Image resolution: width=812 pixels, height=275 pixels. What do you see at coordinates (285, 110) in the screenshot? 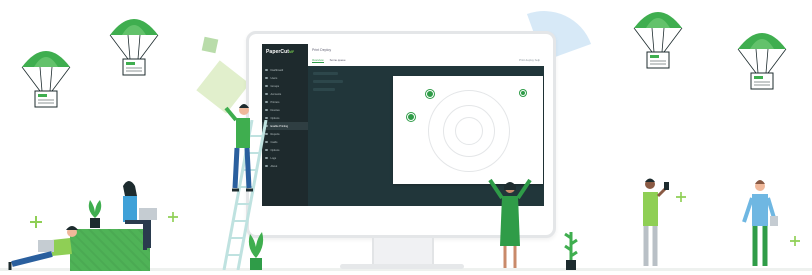
I see `sidebar-item: Devices` at bounding box center [285, 110].